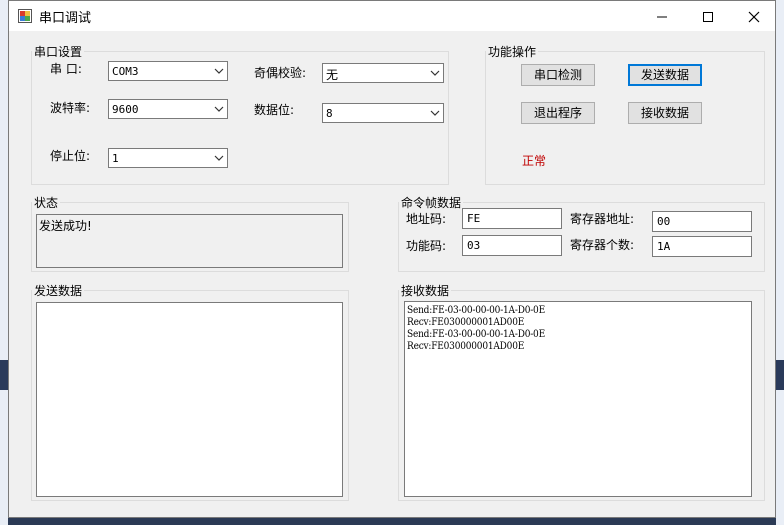  Describe the element at coordinates (332, 75) in the screenshot. I see `parity-value: 无` at that location.